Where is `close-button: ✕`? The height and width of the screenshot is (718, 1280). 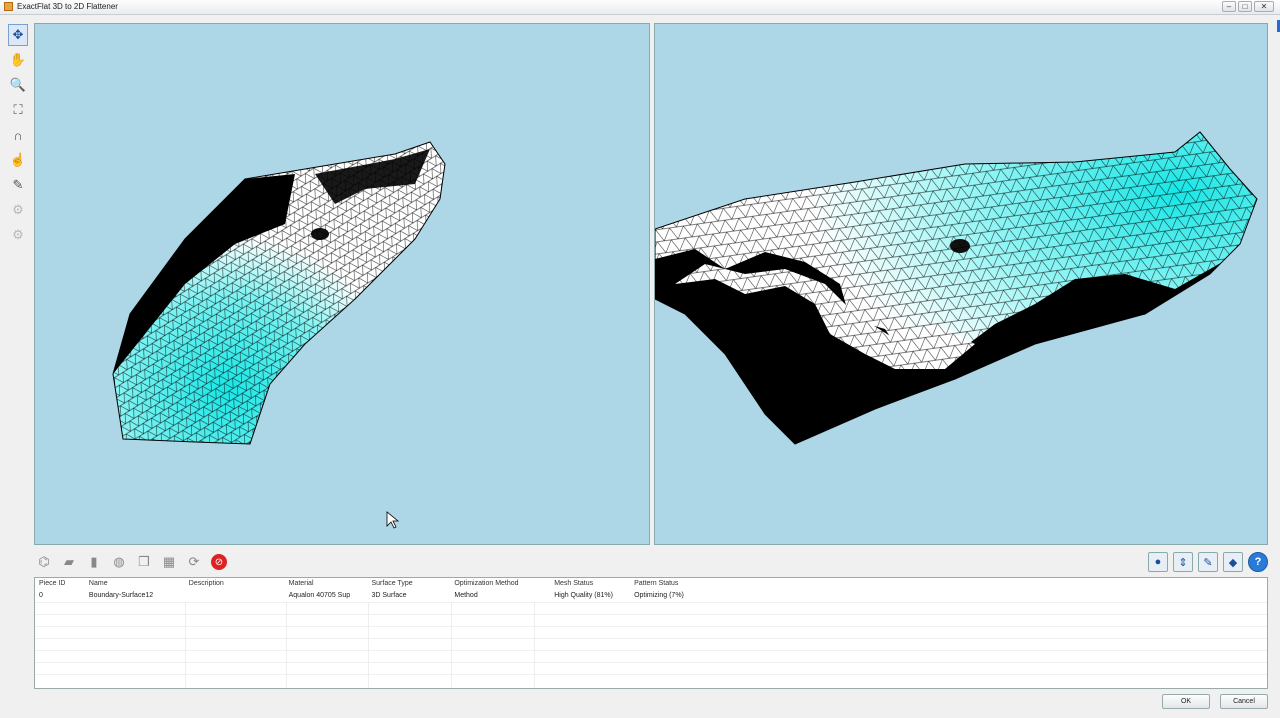 close-button: ✕ is located at coordinates (1264, 6).